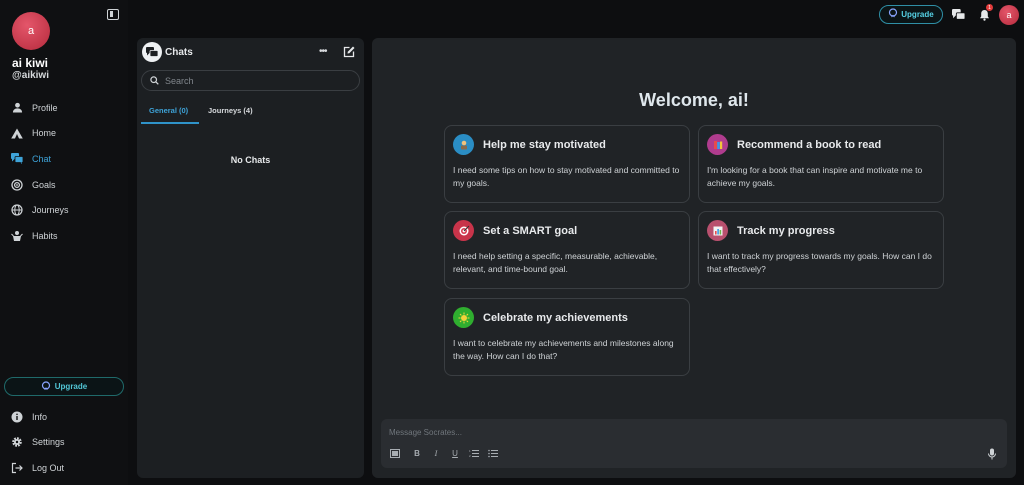  I want to click on more-options-icon: •••, so click(323, 51).